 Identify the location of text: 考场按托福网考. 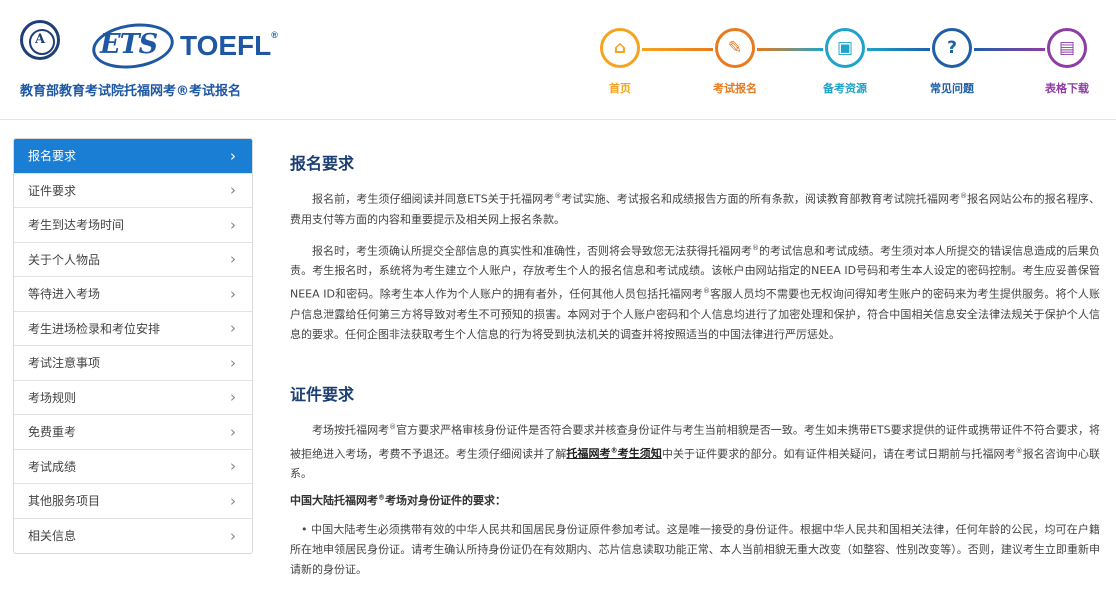
(351, 430).